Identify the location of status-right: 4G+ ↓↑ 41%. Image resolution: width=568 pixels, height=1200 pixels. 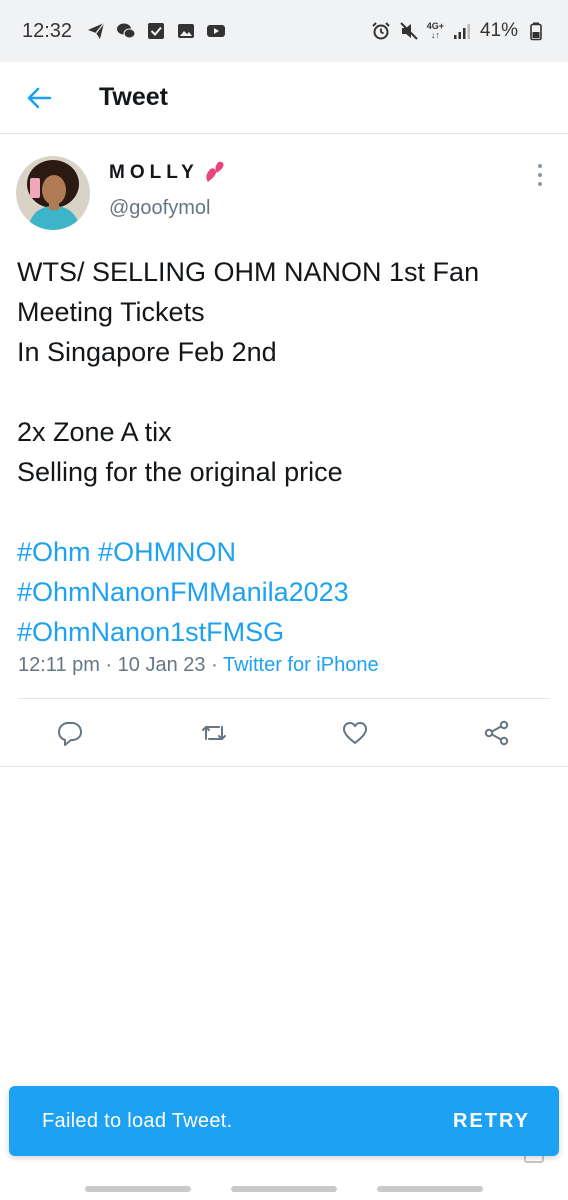
(458, 31).